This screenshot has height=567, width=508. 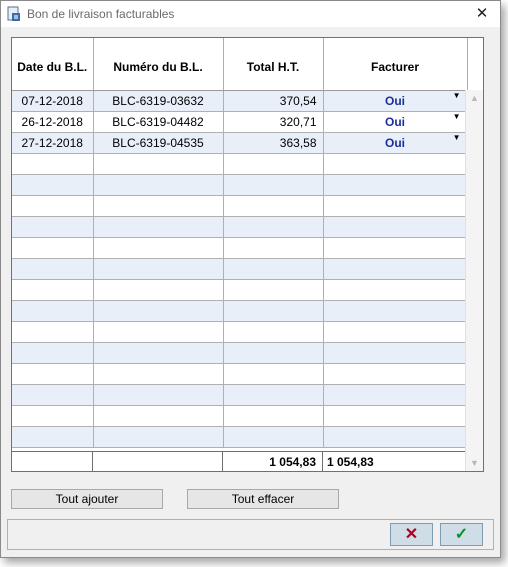 I want to click on checkmark-icon: ✓, so click(x=461, y=534).